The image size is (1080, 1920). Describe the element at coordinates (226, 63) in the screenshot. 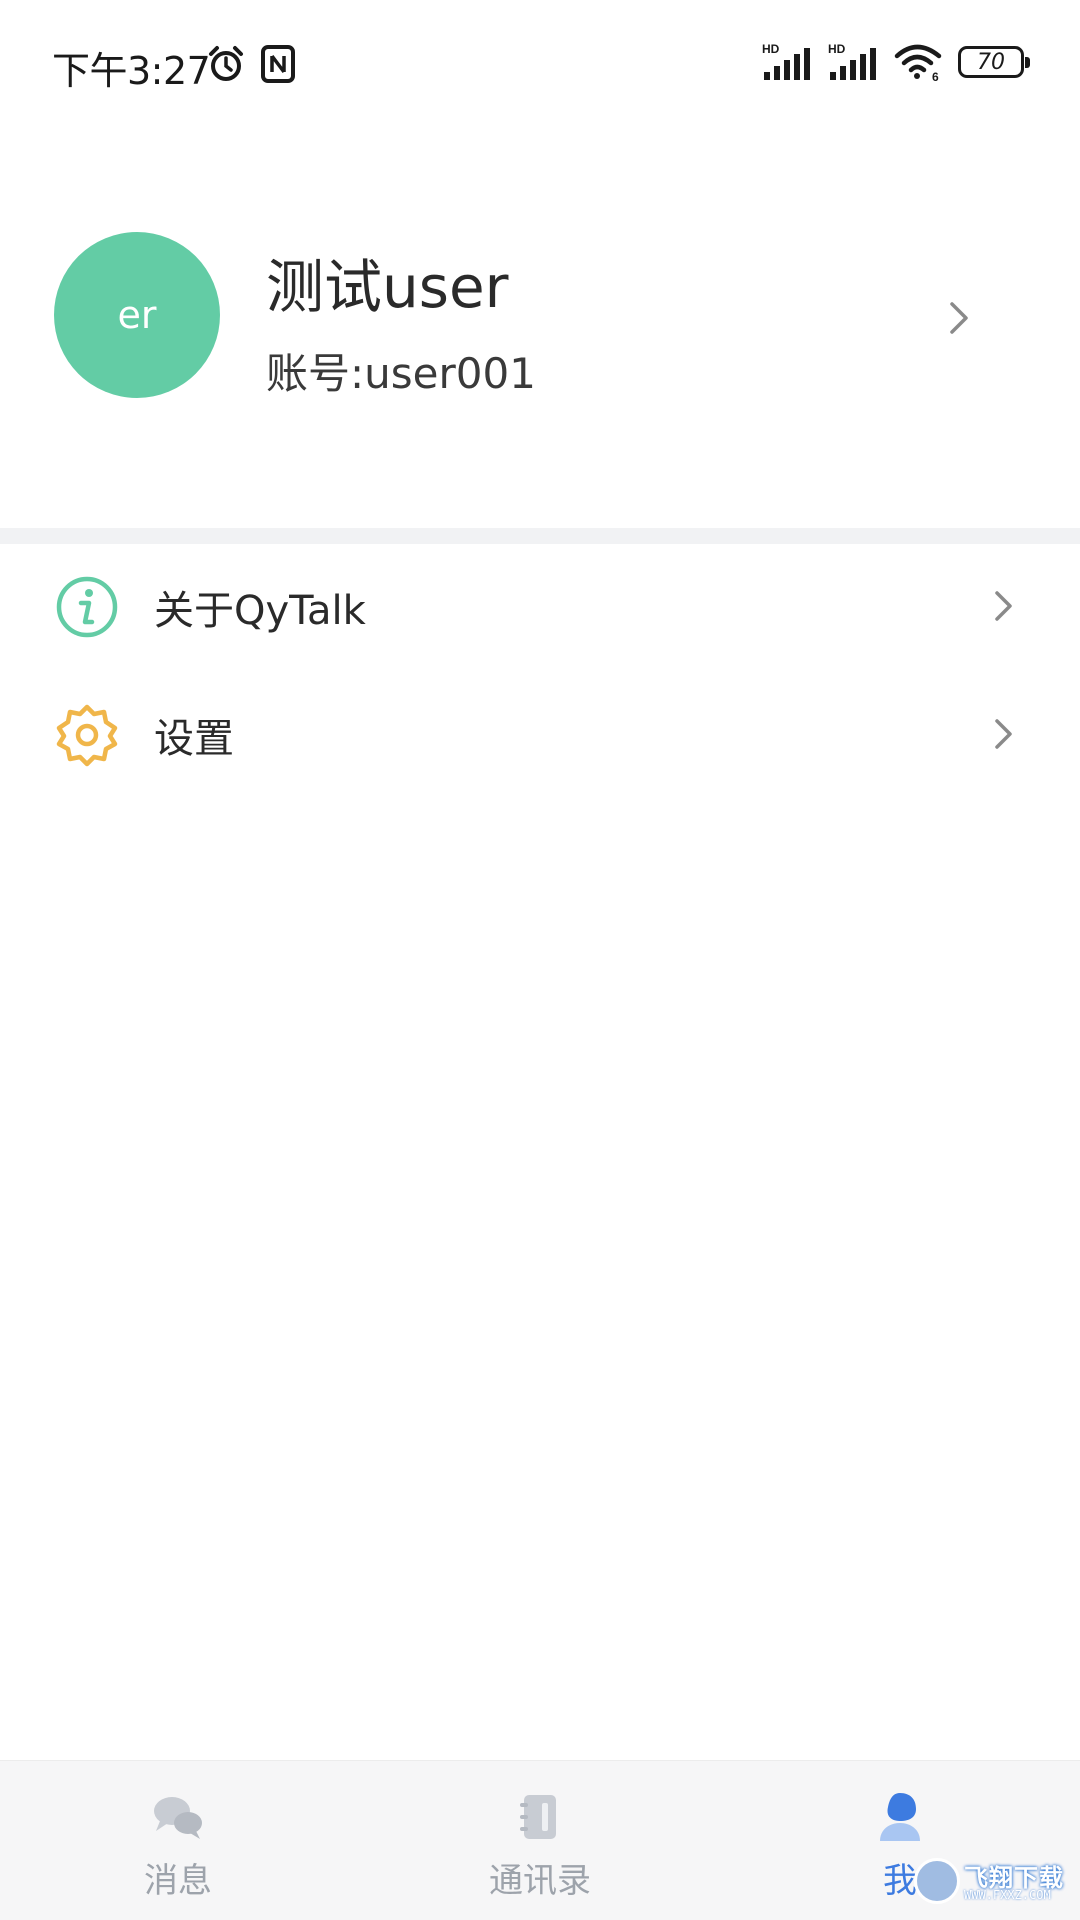

I see `alarm-icon` at that location.